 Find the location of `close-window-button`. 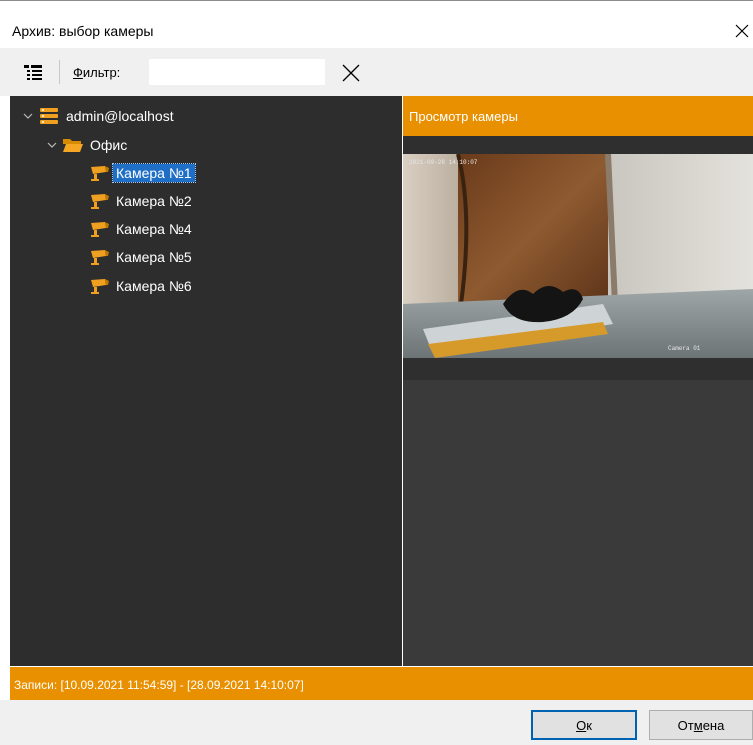

close-window-button is located at coordinates (742, 30).